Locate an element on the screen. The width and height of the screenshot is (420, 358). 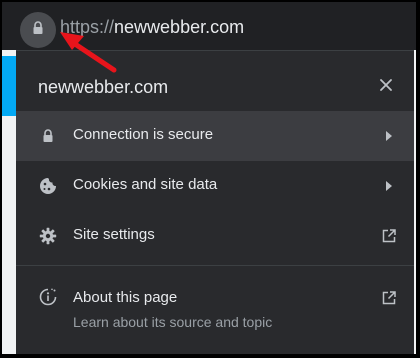
site-settings-row: Site settings is located at coordinates (215, 236).